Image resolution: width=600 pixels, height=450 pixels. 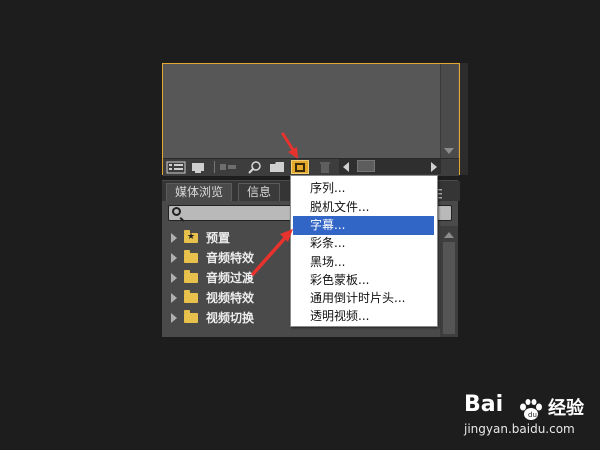 I want to click on list-view-icon, so click(x=176, y=167).